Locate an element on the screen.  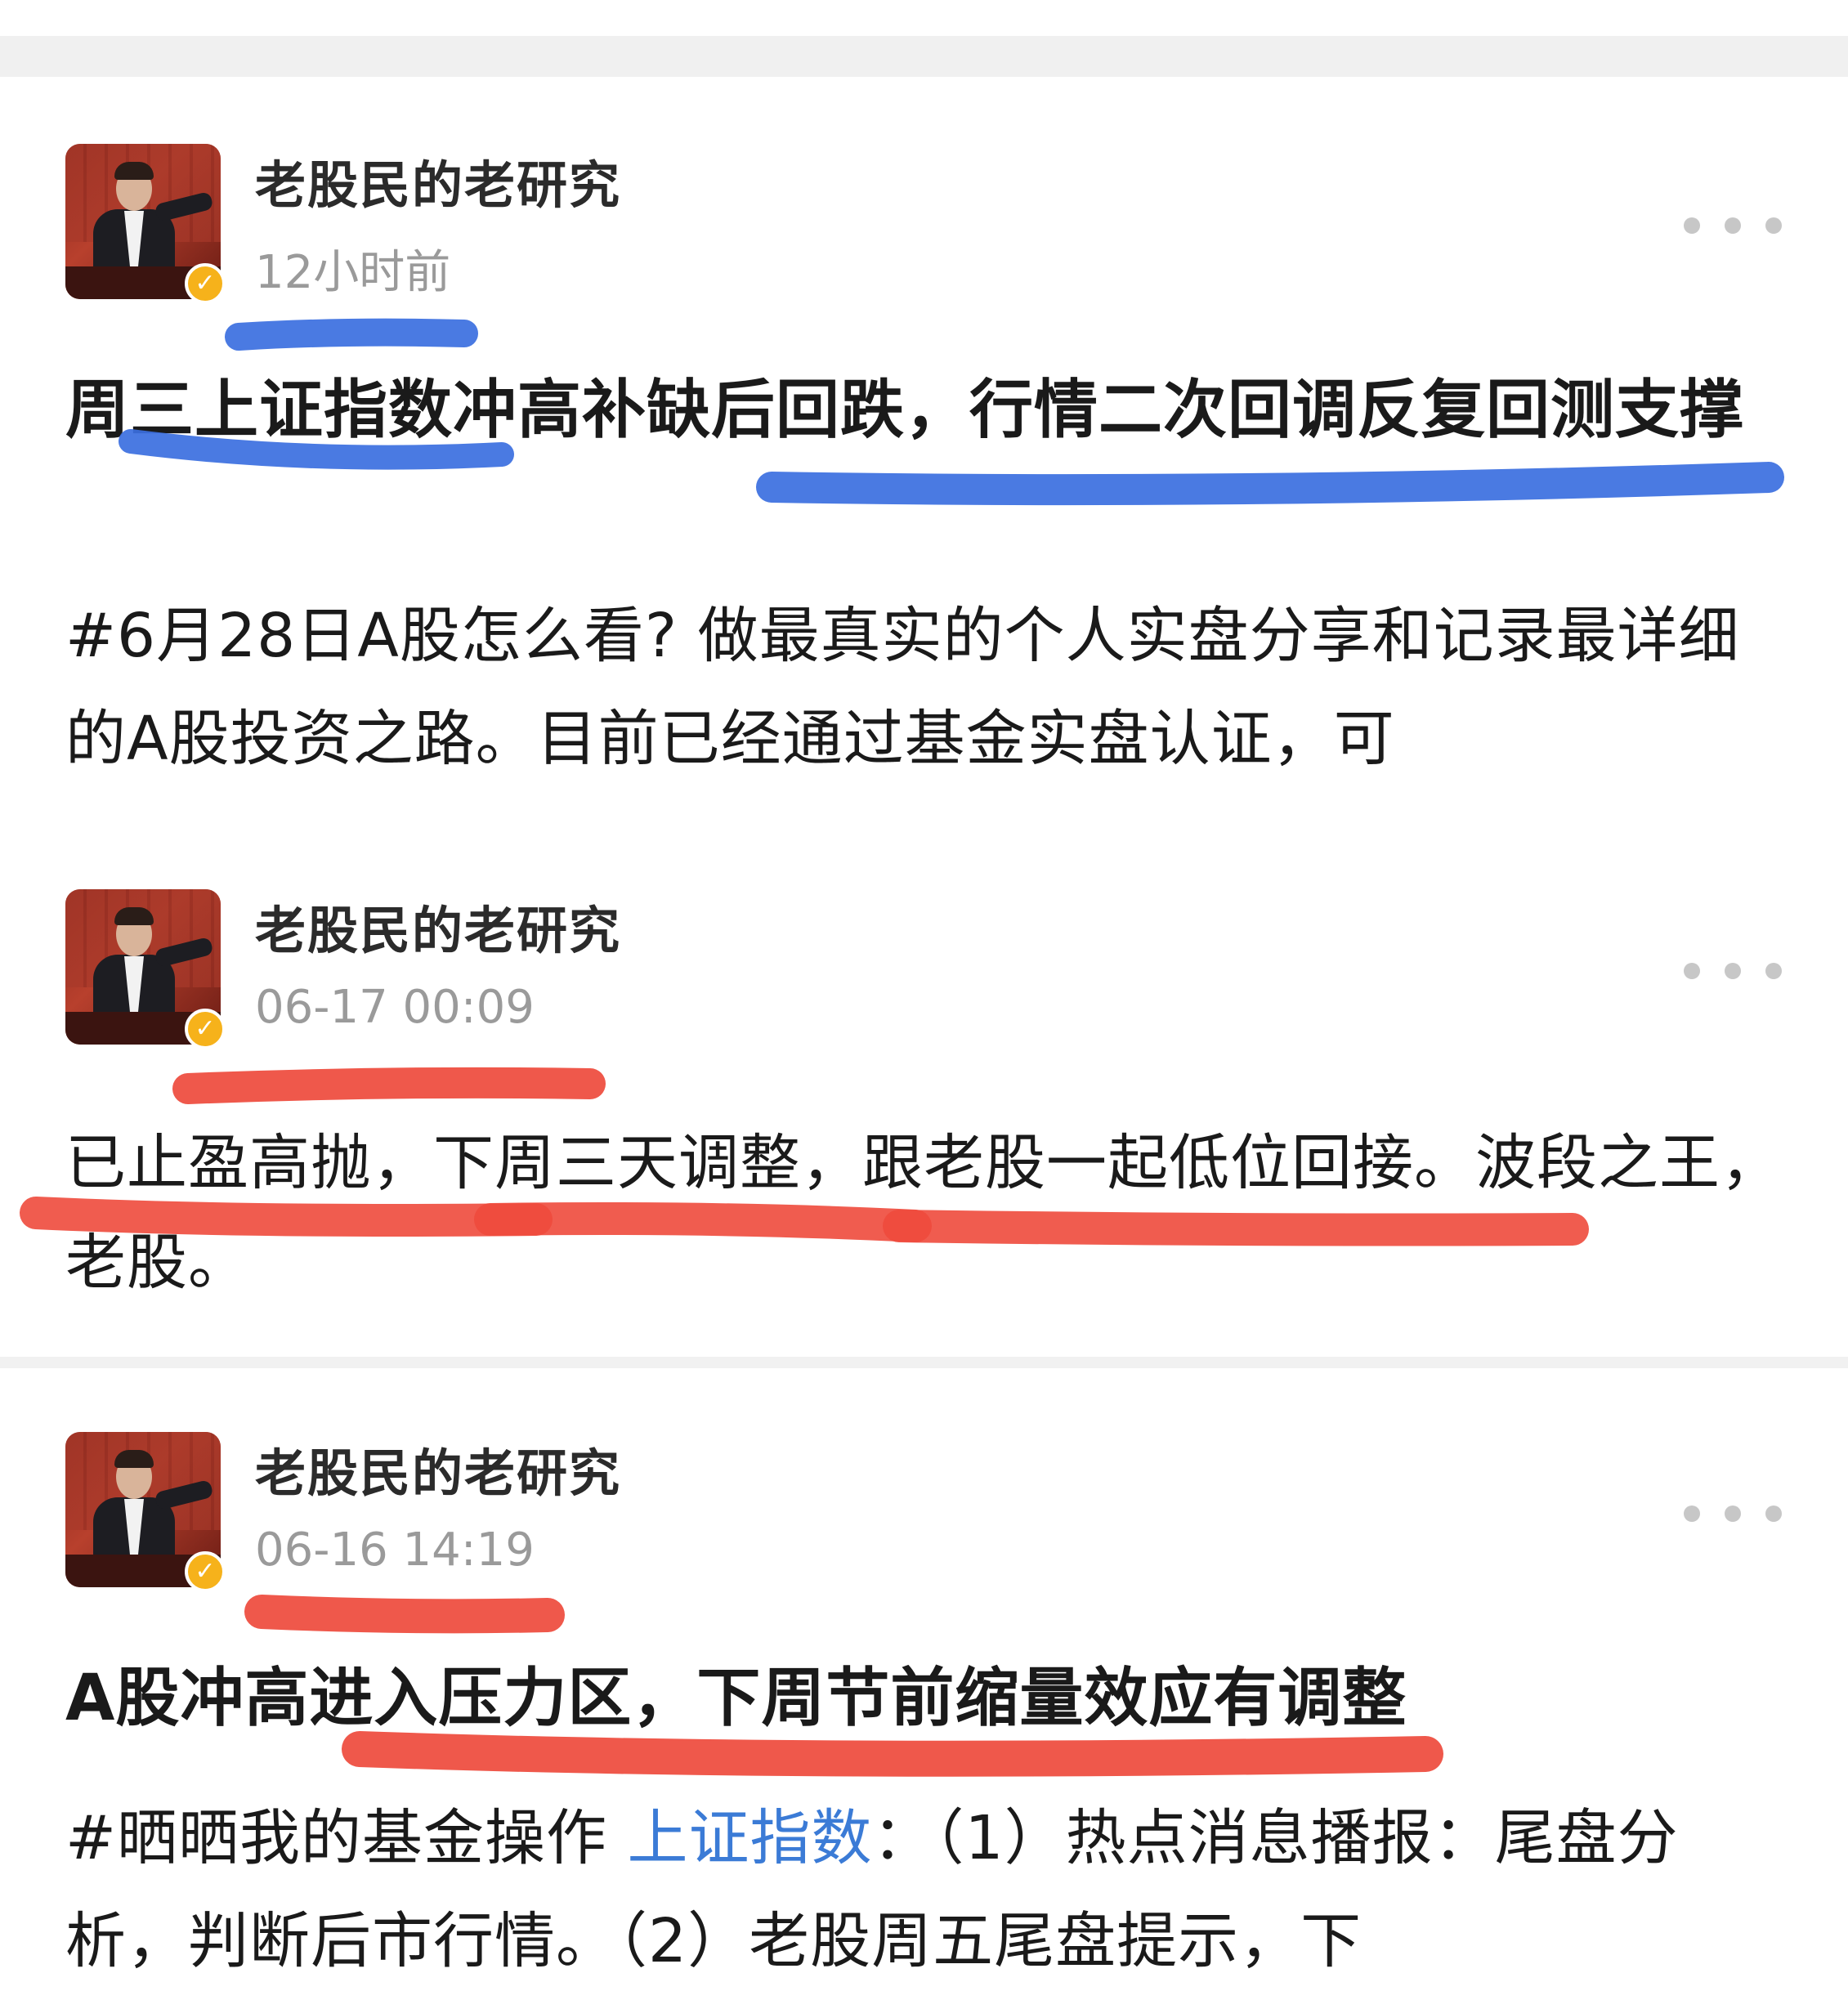
post-divider is located at coordinates (924, 1362).